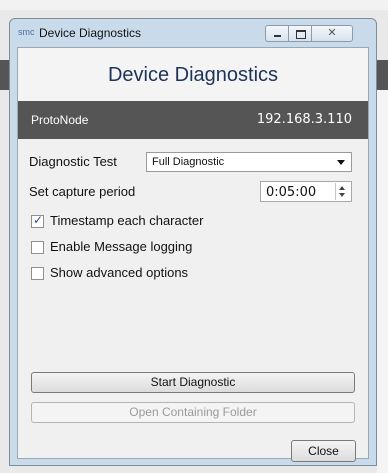 The image size is (388, 473). Describe the element at coordinates (193, 120) in the screenshot. I see `device-info-bar: ProtoNode 192.168.3.110` at that location.